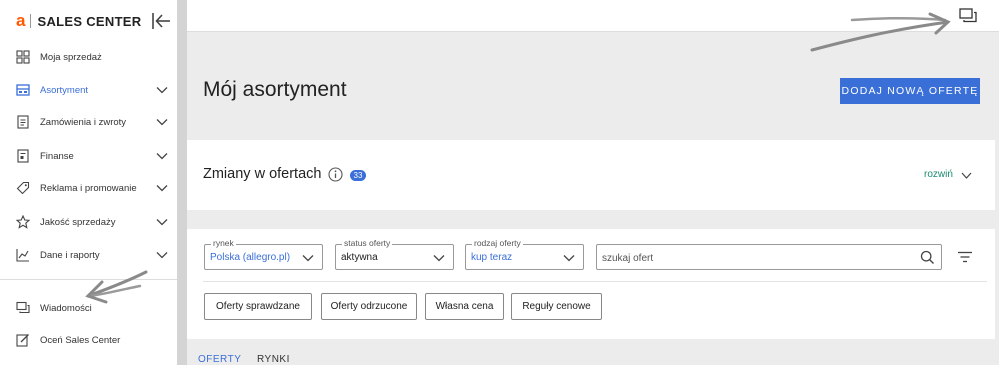 This screenshot has width=999, height=365. Describe the element at coordinates (464, 306) in the screenshot. I see `chip-wlasna-cena: Własna cena` at that location.